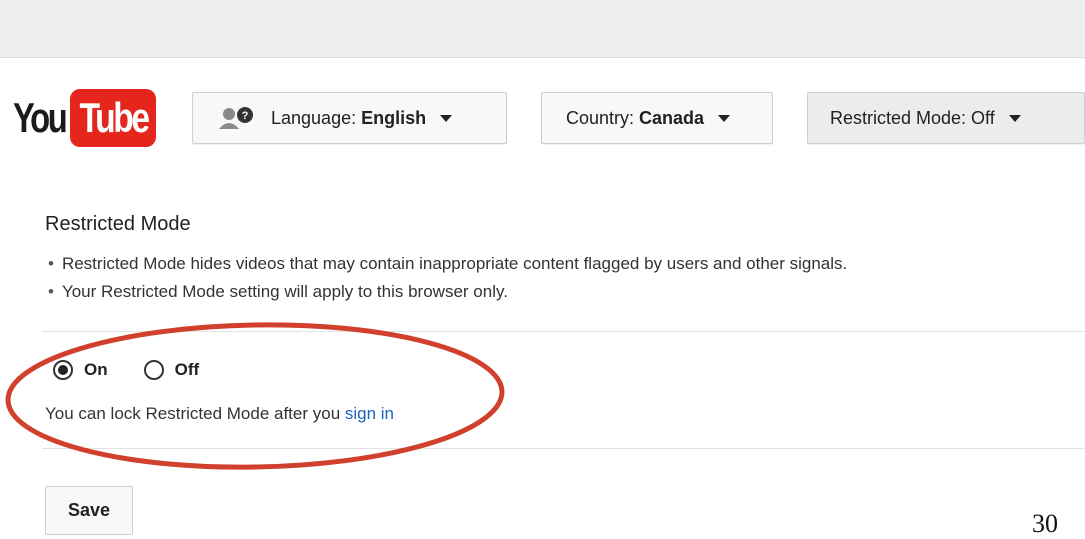 Image resolution: width=1085 pixels, height=539 pixels. Describe the element at coordinates (40, 117) in the screenshot. I see `logo-you-text: You` at that location.